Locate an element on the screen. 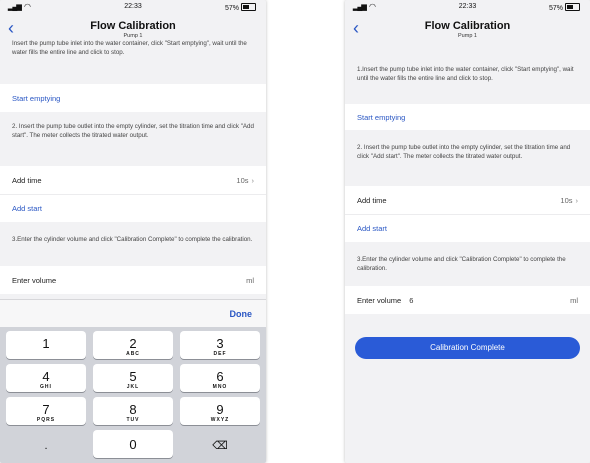  key-4: 4 GHI is located at coordinates (46, 378).